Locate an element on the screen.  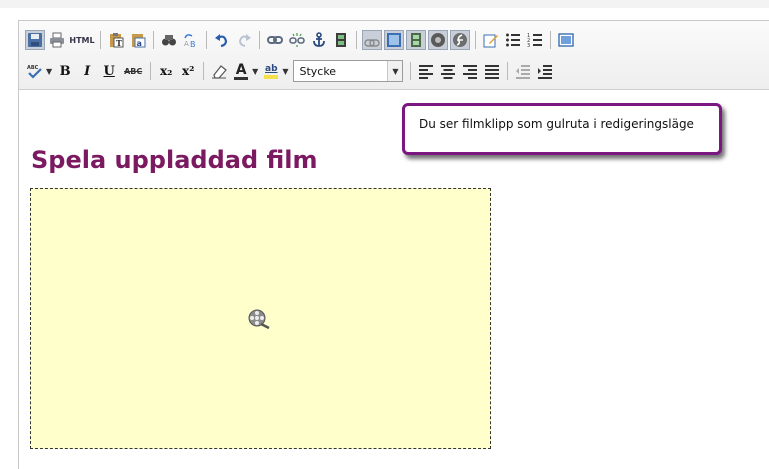
image-icon is located at coordinates (372, 40).